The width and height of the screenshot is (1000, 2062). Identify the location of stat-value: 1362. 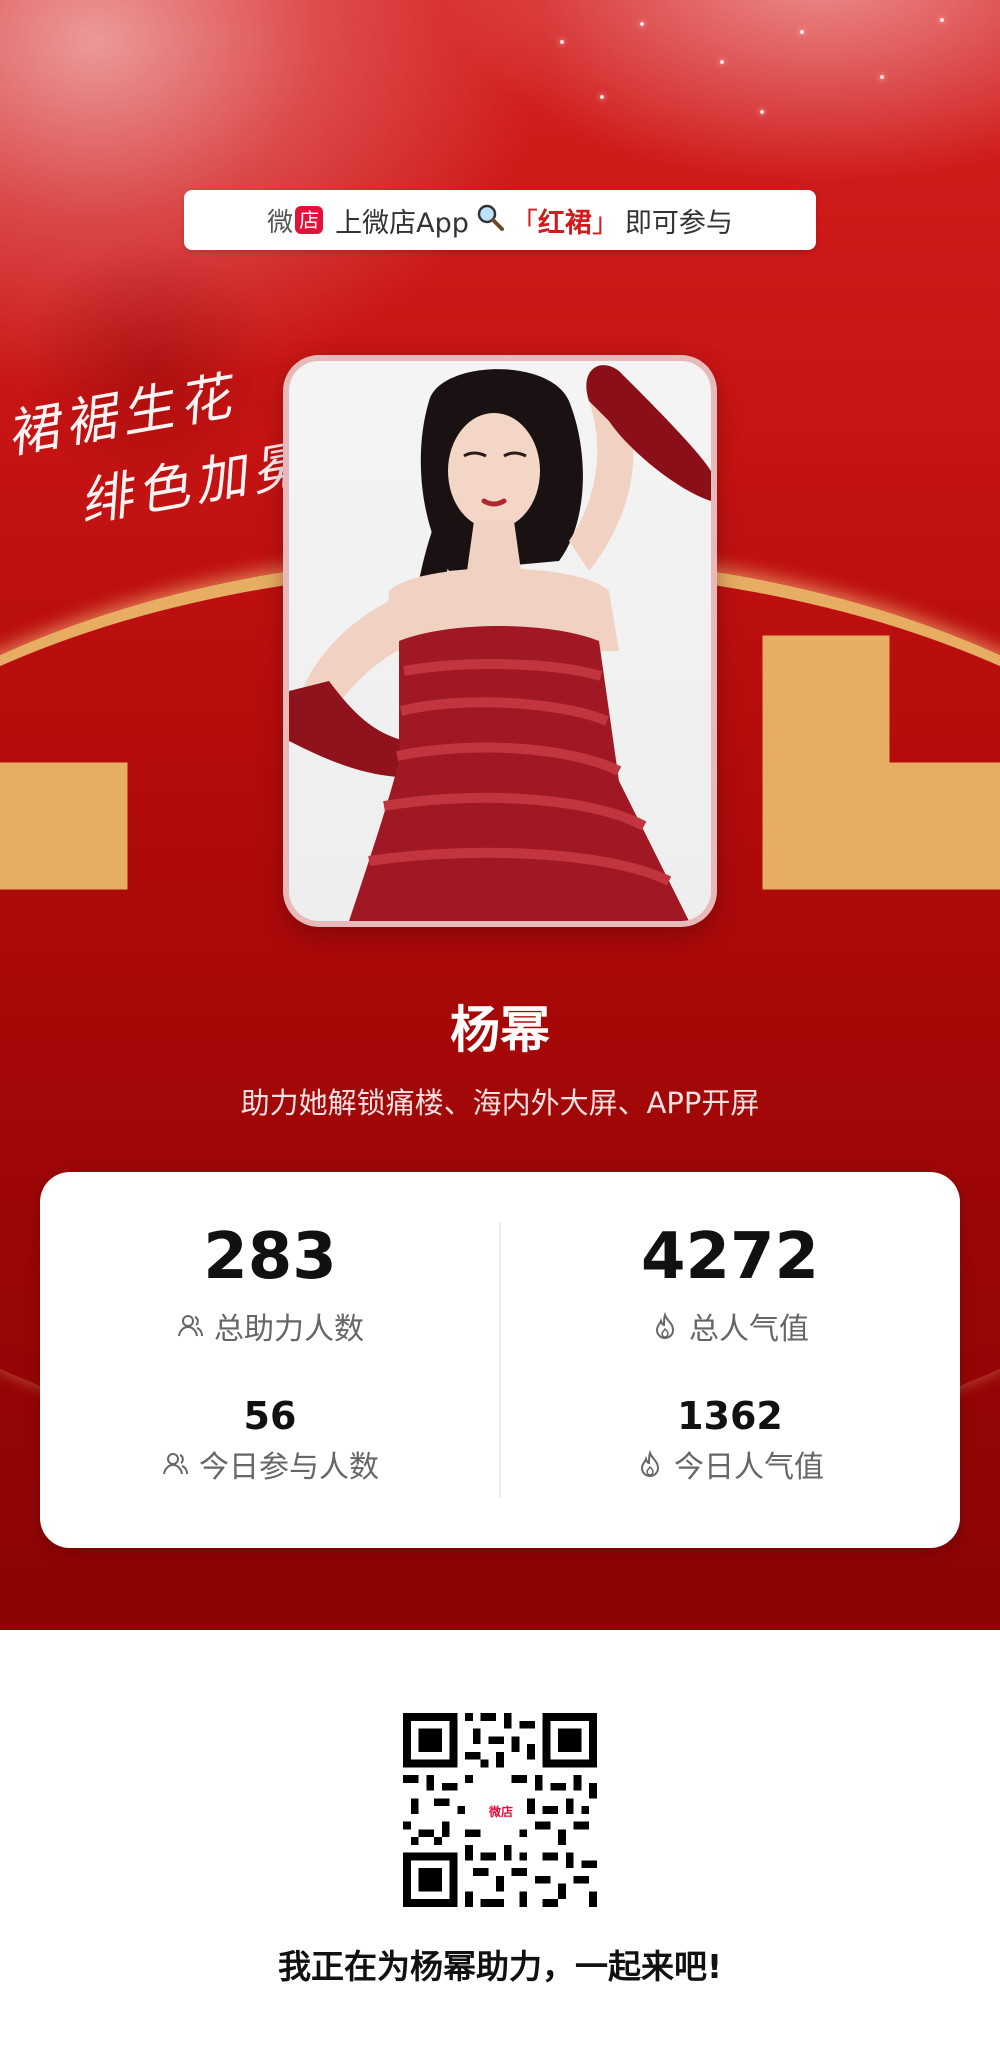
(730, 1416).